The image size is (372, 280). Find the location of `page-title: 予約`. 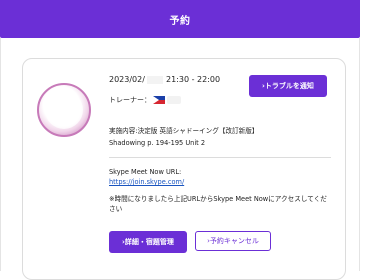

page-title: 予約 is located at coordinates (180, 21).